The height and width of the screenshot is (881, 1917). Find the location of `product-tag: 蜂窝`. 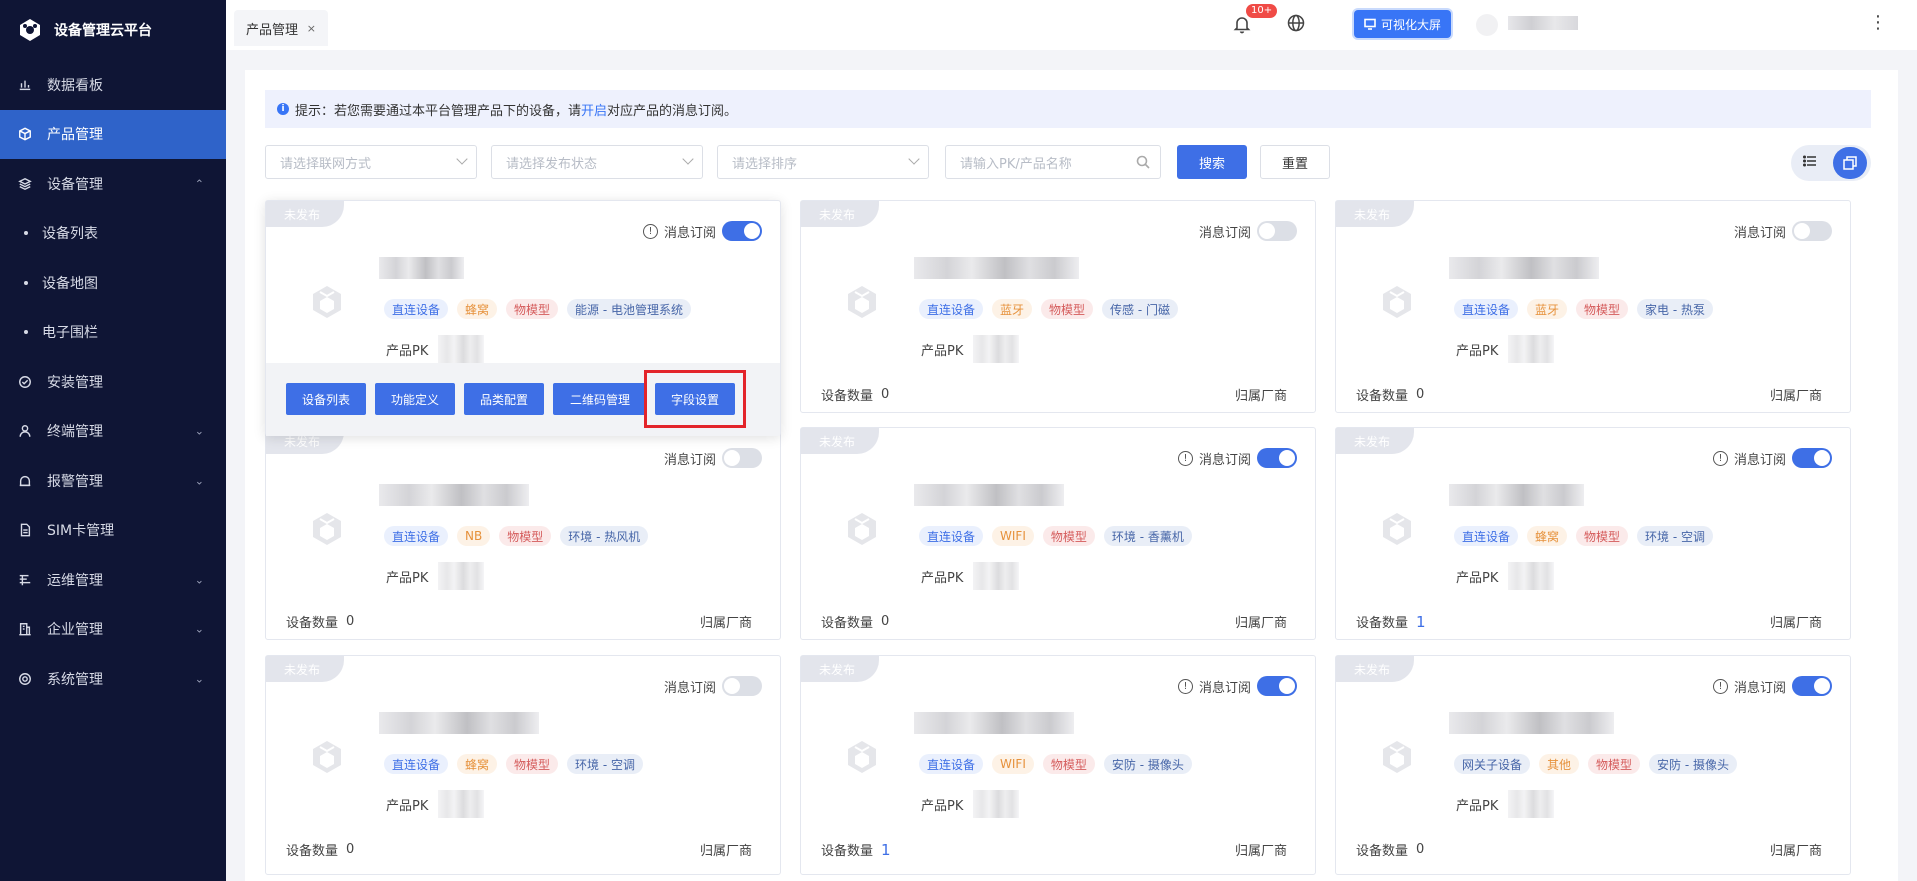

product-tag: 蜂窝 is located at coordinates (477, 764).